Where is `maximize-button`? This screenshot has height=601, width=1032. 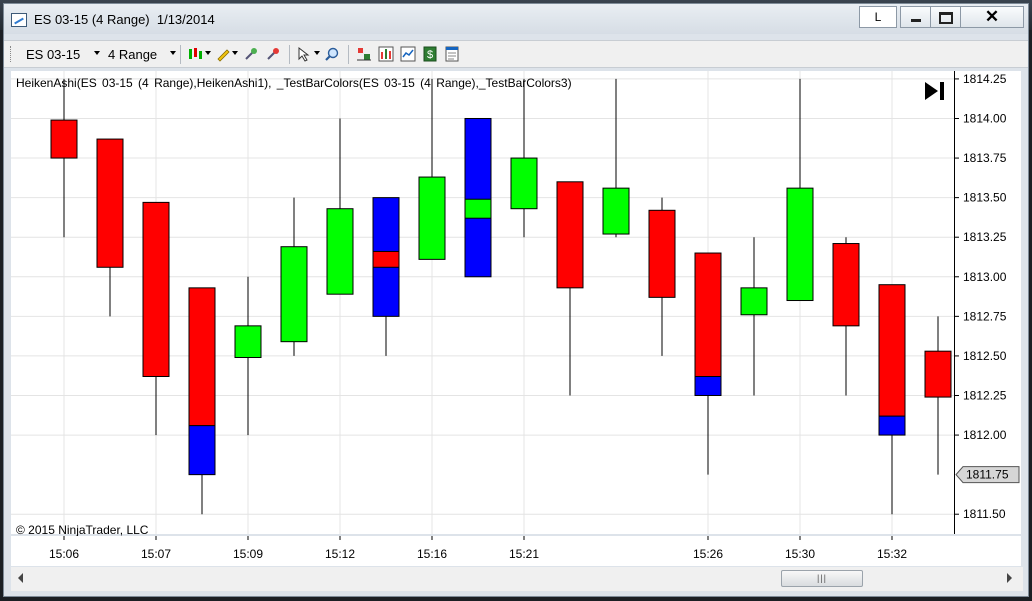
maximize-button is located at coordinates (945, 17).